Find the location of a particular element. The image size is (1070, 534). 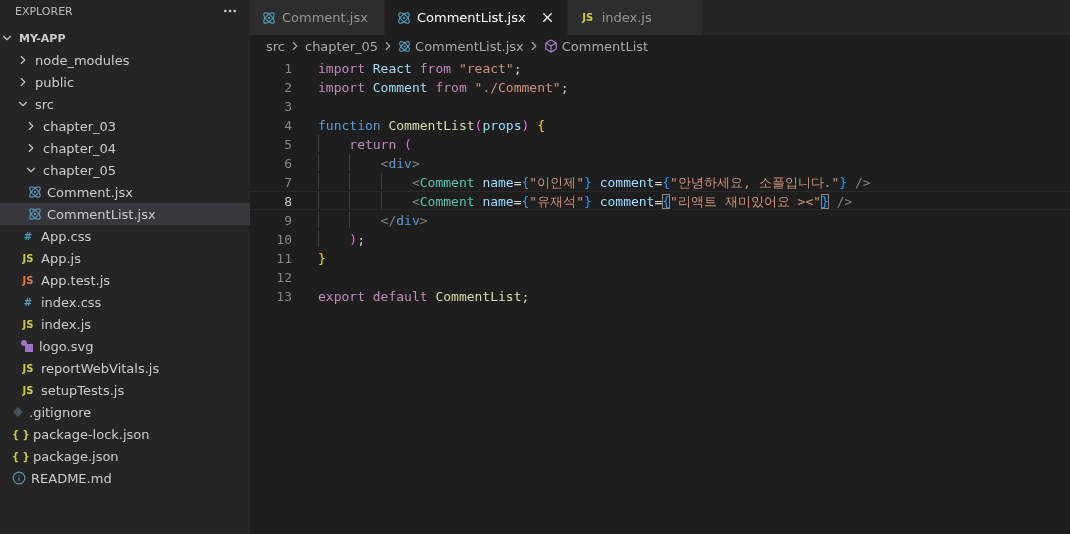

folder-item: src is located at coordinates (125, 104).